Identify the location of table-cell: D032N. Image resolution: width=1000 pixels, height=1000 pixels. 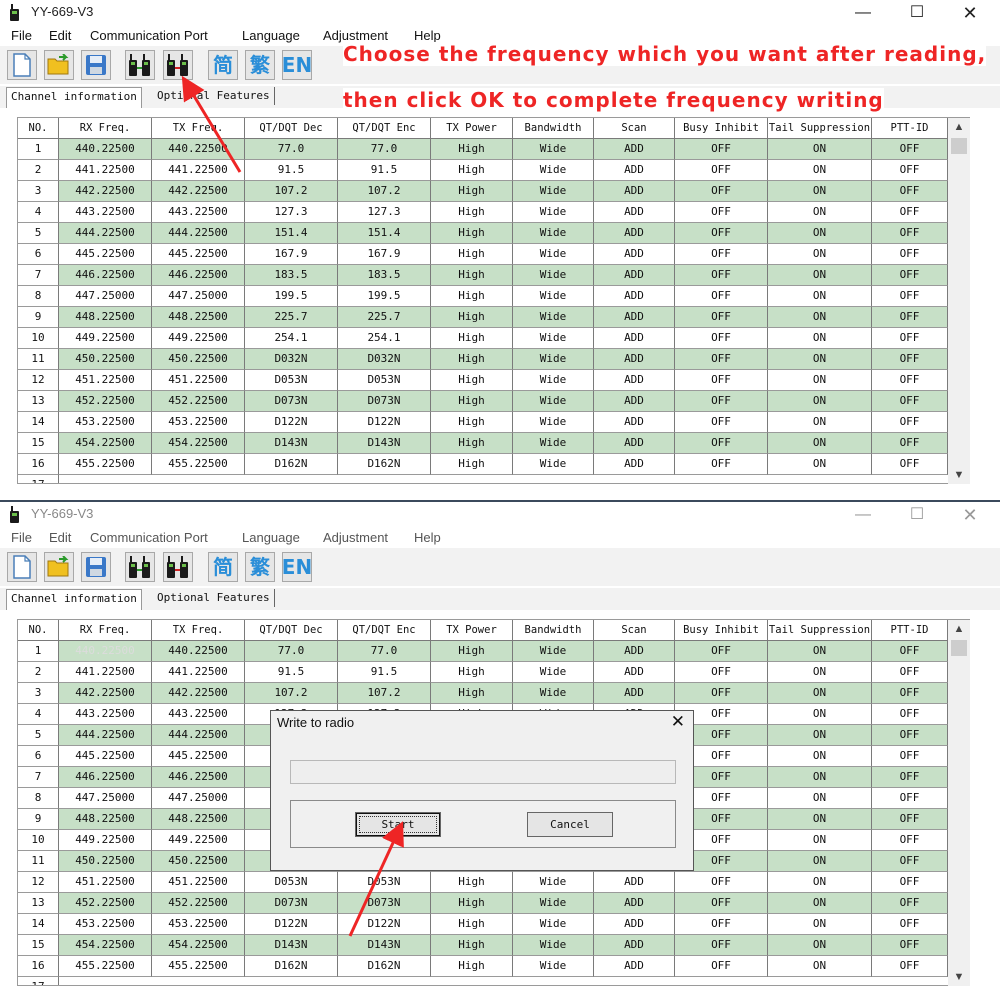
(384, 359).